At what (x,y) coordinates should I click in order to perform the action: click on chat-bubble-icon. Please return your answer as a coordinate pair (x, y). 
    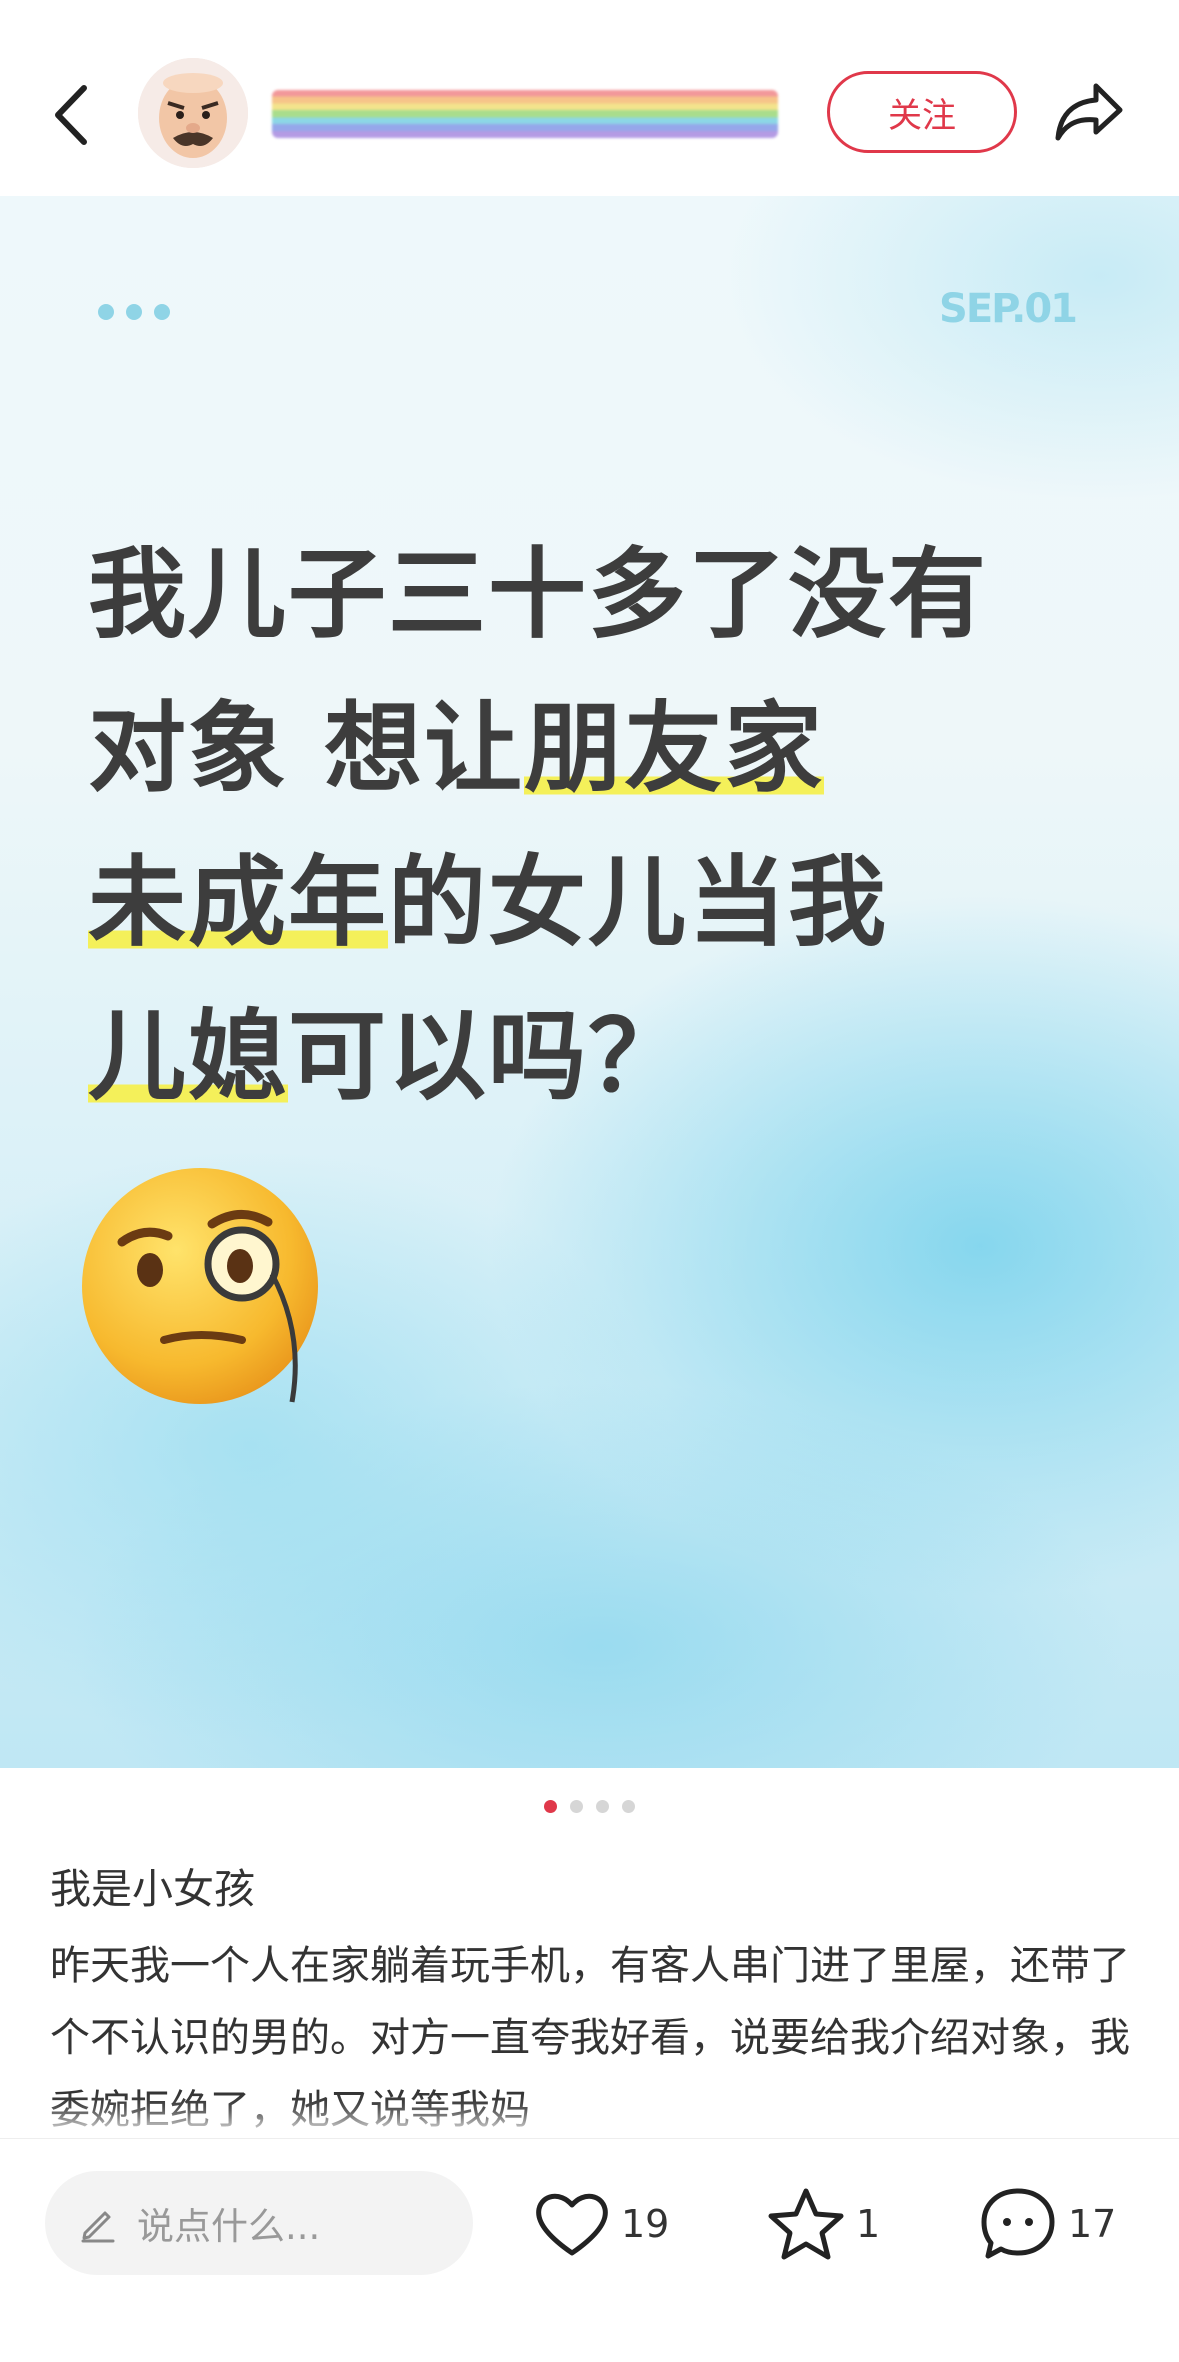
    Looking at the image, I should click on (1018, 2223).